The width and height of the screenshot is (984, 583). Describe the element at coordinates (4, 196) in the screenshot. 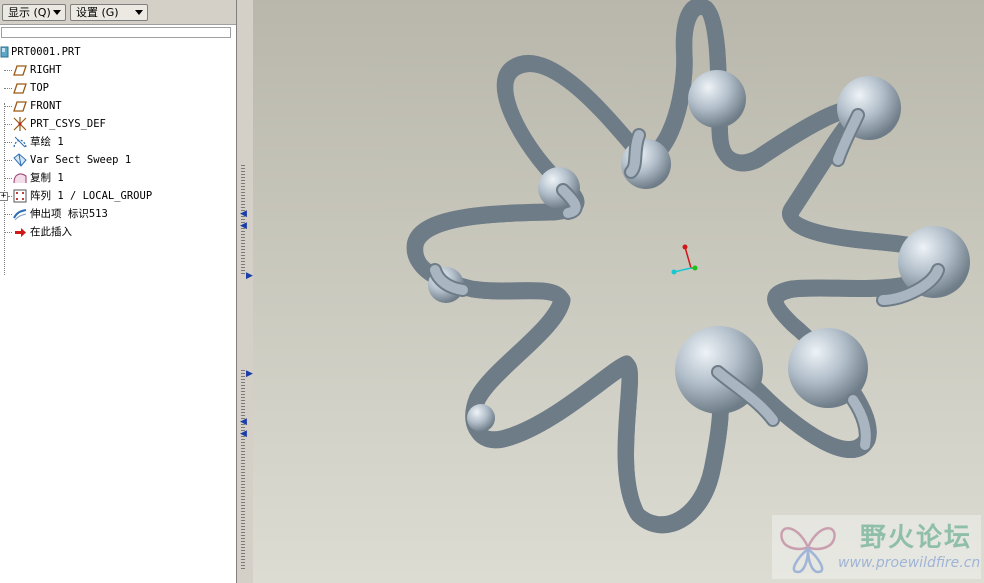

I see `tree-expand-toggle: +` at that location.